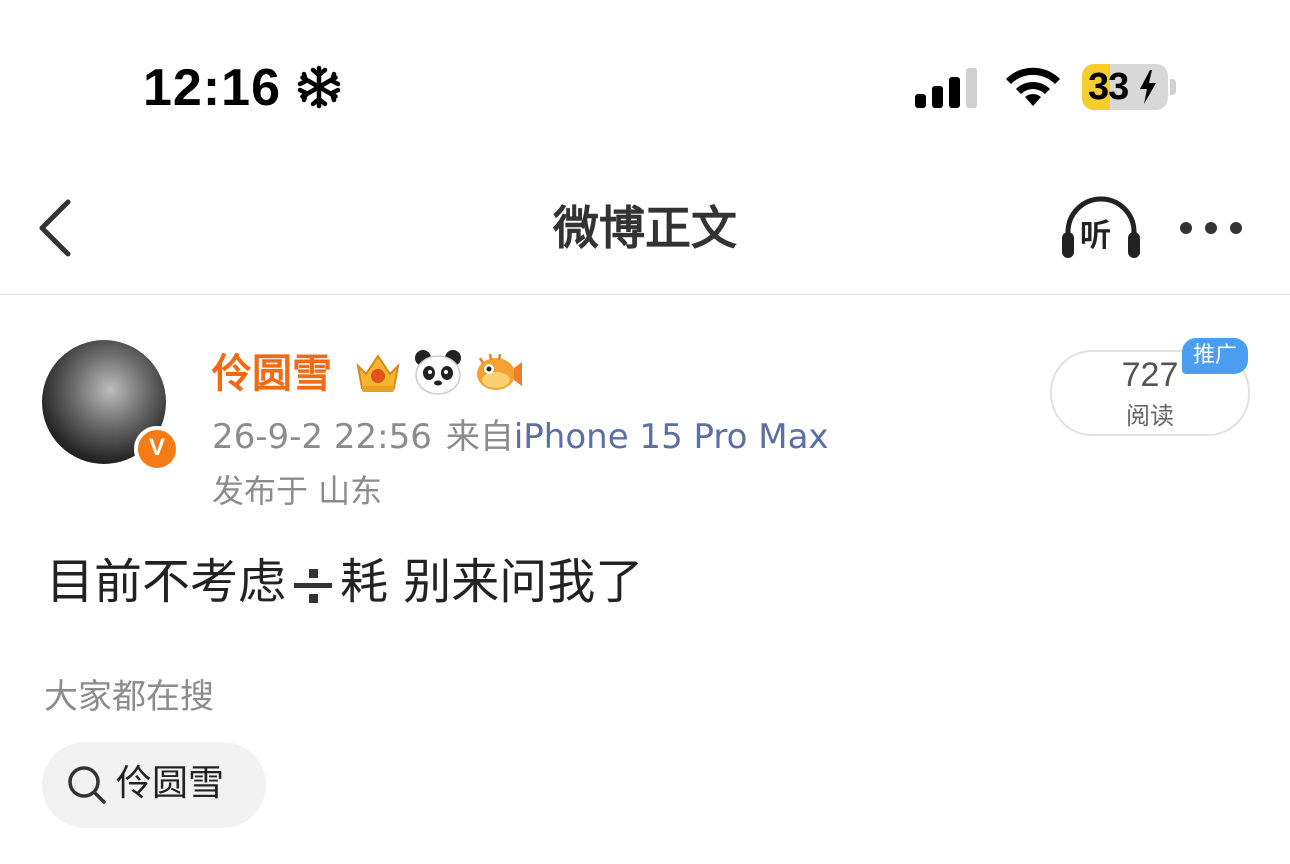 The width and height of the screenshot is (1290, 864). I want to click on trending-search-heading: 大家都在搜, so click(129, 697).